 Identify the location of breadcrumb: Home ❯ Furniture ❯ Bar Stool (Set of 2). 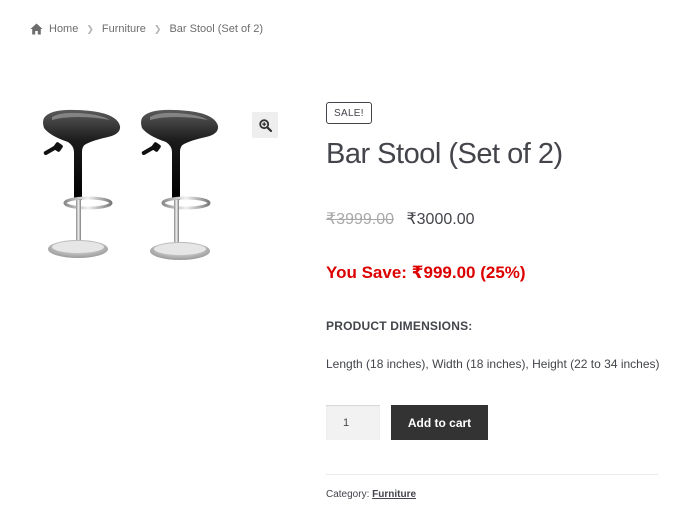
(146, 29).